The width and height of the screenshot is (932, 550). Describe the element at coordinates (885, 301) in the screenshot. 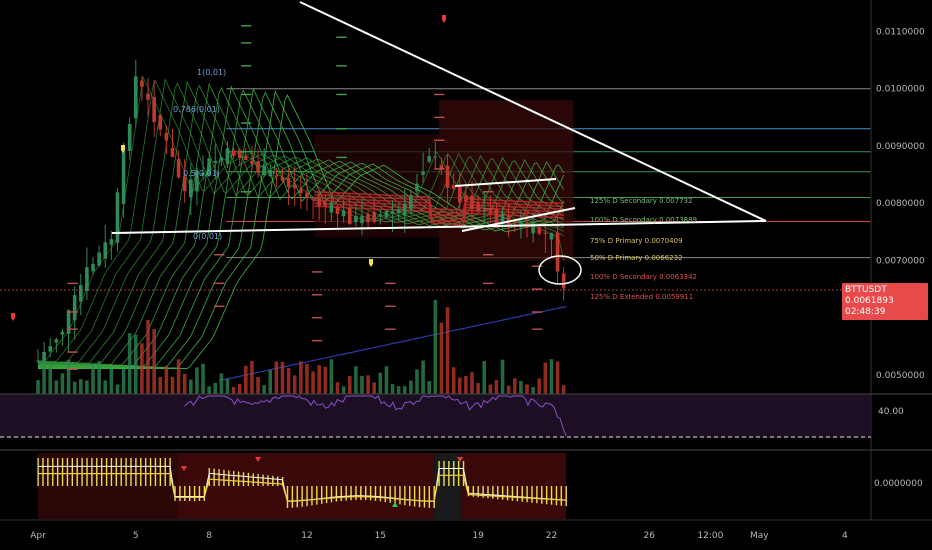

I see `last-price-badge: BTTUSDT 0.0061893 02:48:39` at that location.